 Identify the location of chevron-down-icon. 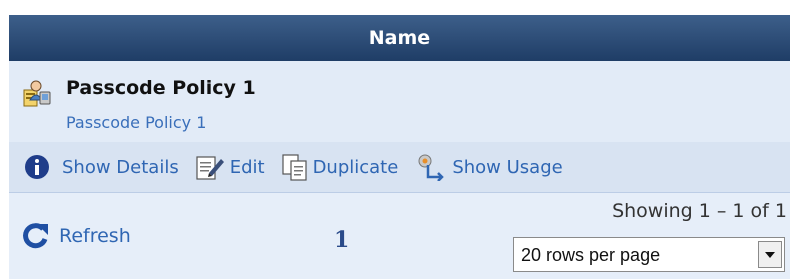
(770, 254).